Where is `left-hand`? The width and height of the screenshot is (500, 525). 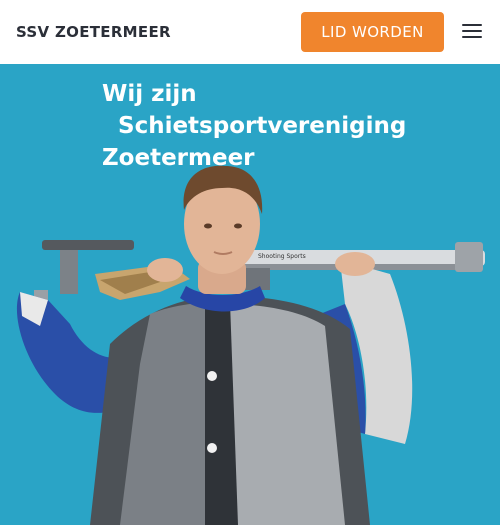
left-hand is located at coordinates (165, 270).